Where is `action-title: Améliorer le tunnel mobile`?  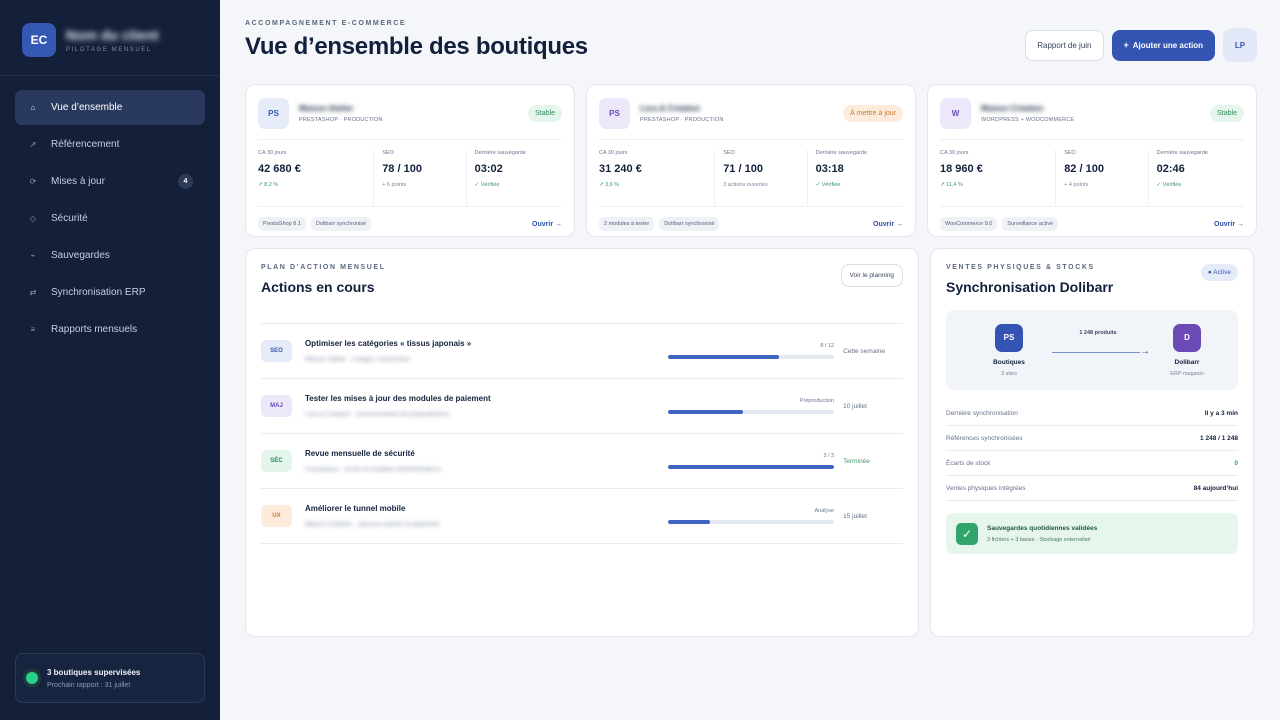 action-title: Améliorer le tunnel mobile is located at coordinates (355, 508).